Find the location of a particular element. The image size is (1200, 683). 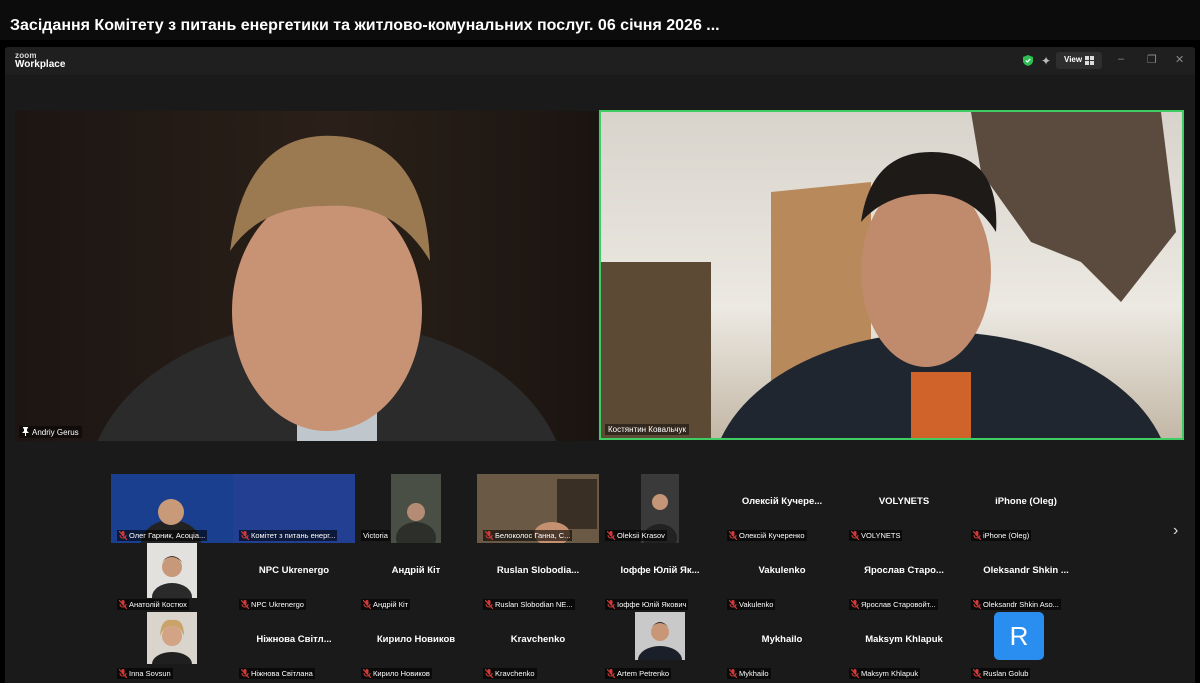

participant-thumb: Artem Petrenko is located at coordinates (660, 646).